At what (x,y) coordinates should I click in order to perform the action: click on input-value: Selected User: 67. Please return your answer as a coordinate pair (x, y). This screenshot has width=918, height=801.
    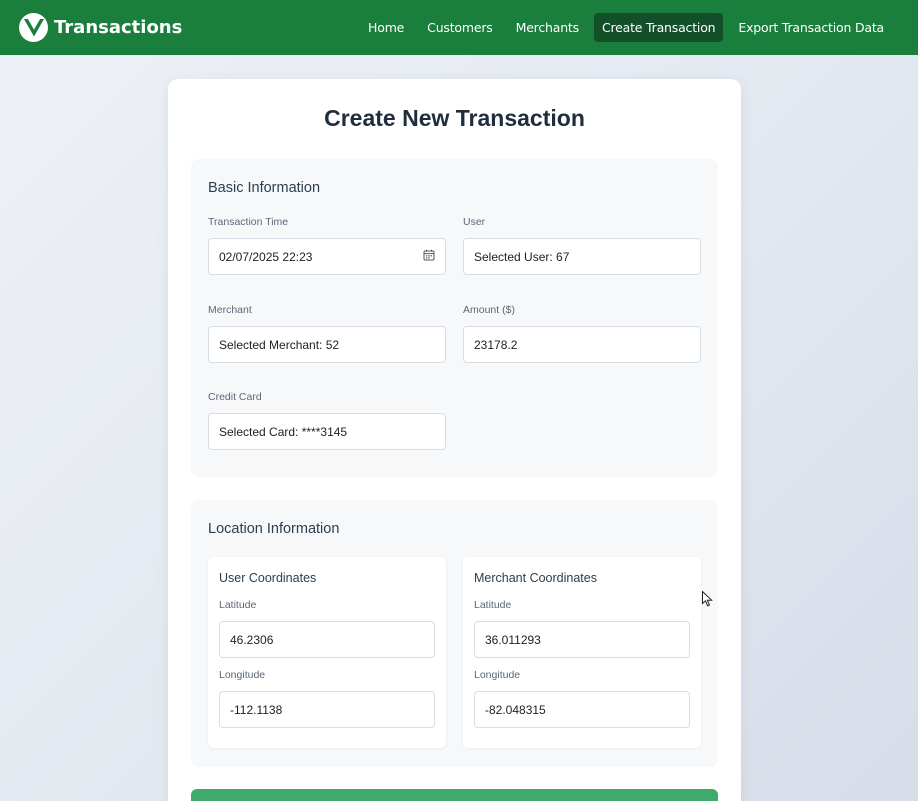
    Looking at the image, I should click on (522, 256).